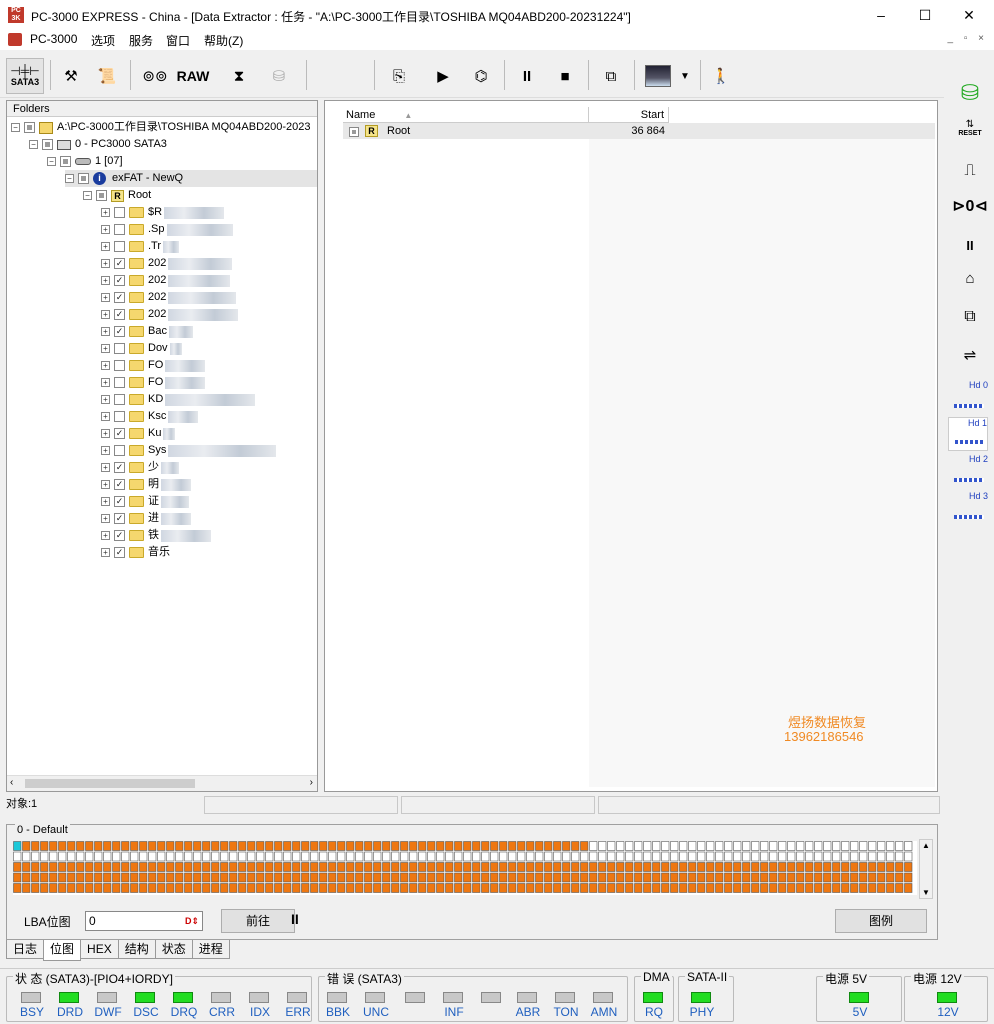 This screenshot has width=994, height=1024. What do you see at coordinates (399, 76) in the screenshot?
I see `export-button: ⎘` at bounding box center [399, 76].